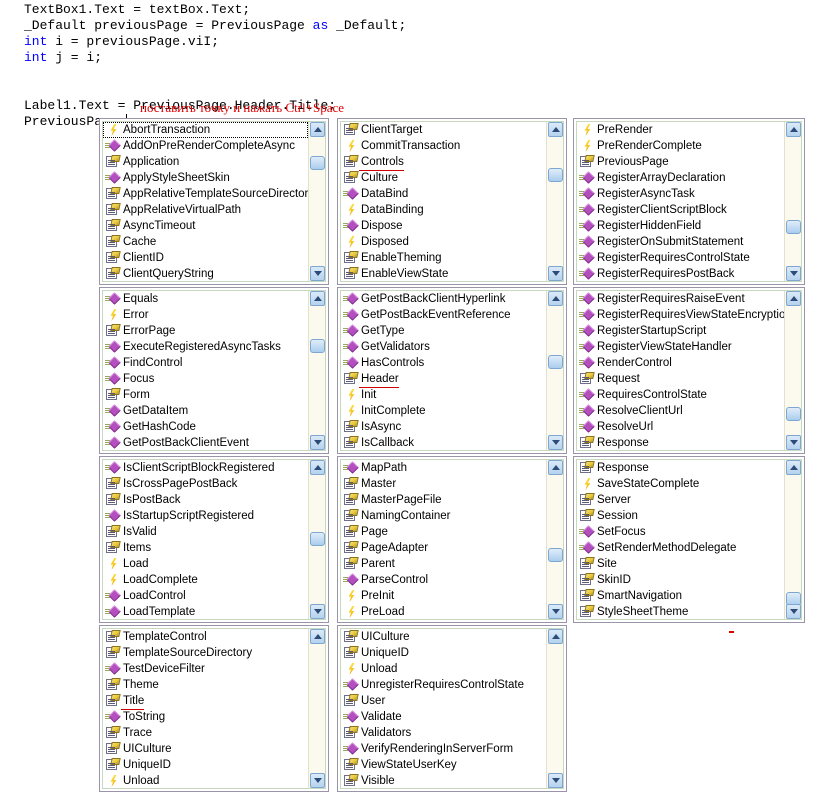  Describe the element at coordinates (680, 331) in the screenshot. I see `completion-item: RegisterStartupScript` at that location.